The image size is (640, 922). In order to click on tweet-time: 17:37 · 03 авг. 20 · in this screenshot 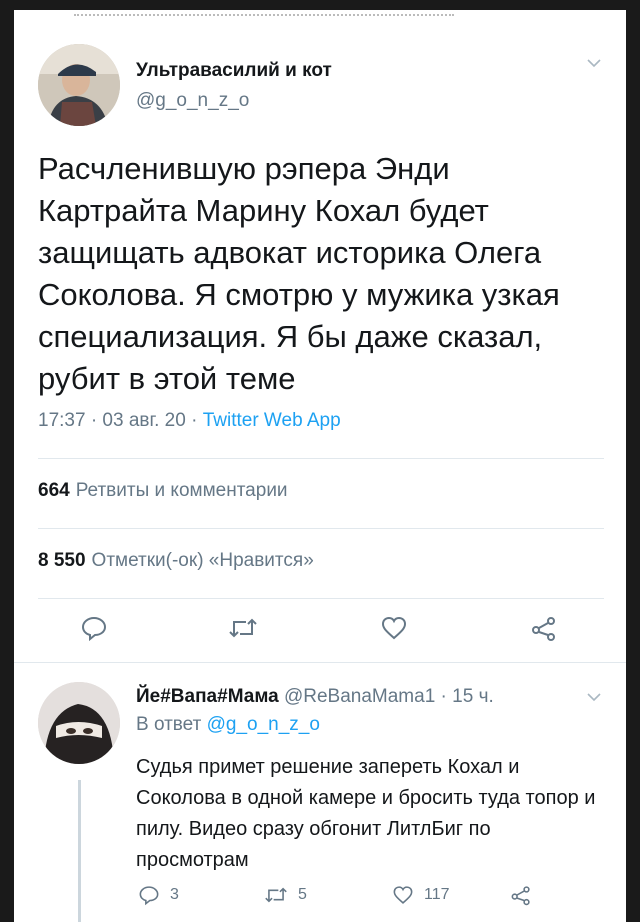, I will do `click(117, 420)`.